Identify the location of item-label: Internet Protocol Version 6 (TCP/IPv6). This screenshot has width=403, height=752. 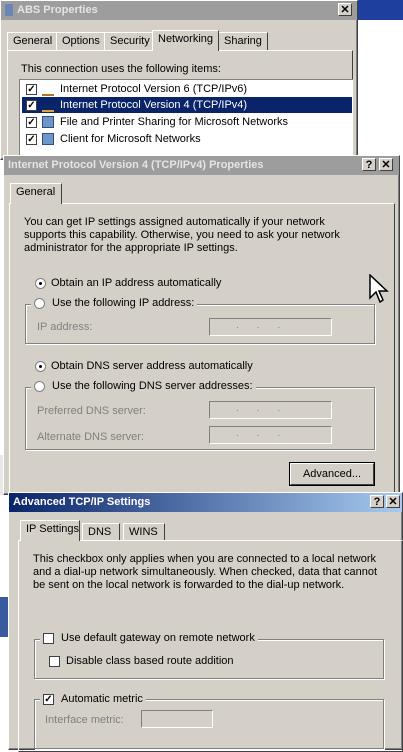
(154, 89).